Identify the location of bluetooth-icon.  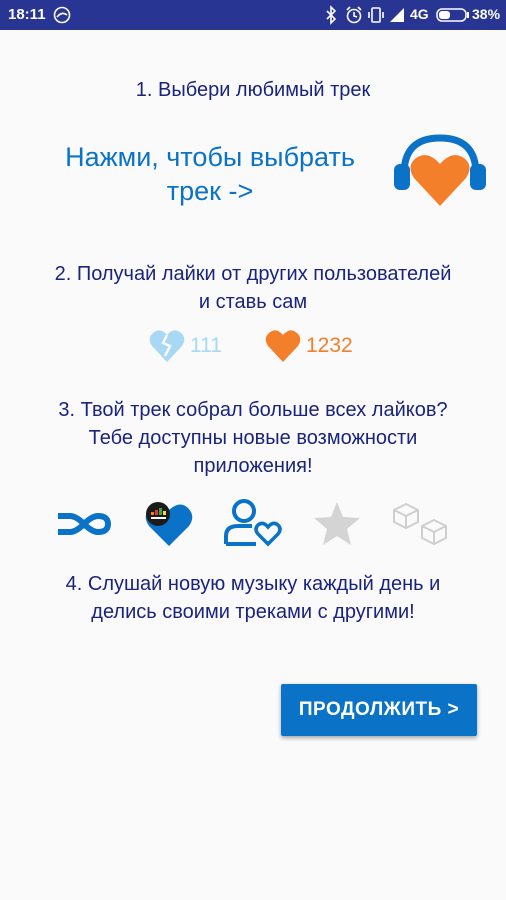
(331, 17).